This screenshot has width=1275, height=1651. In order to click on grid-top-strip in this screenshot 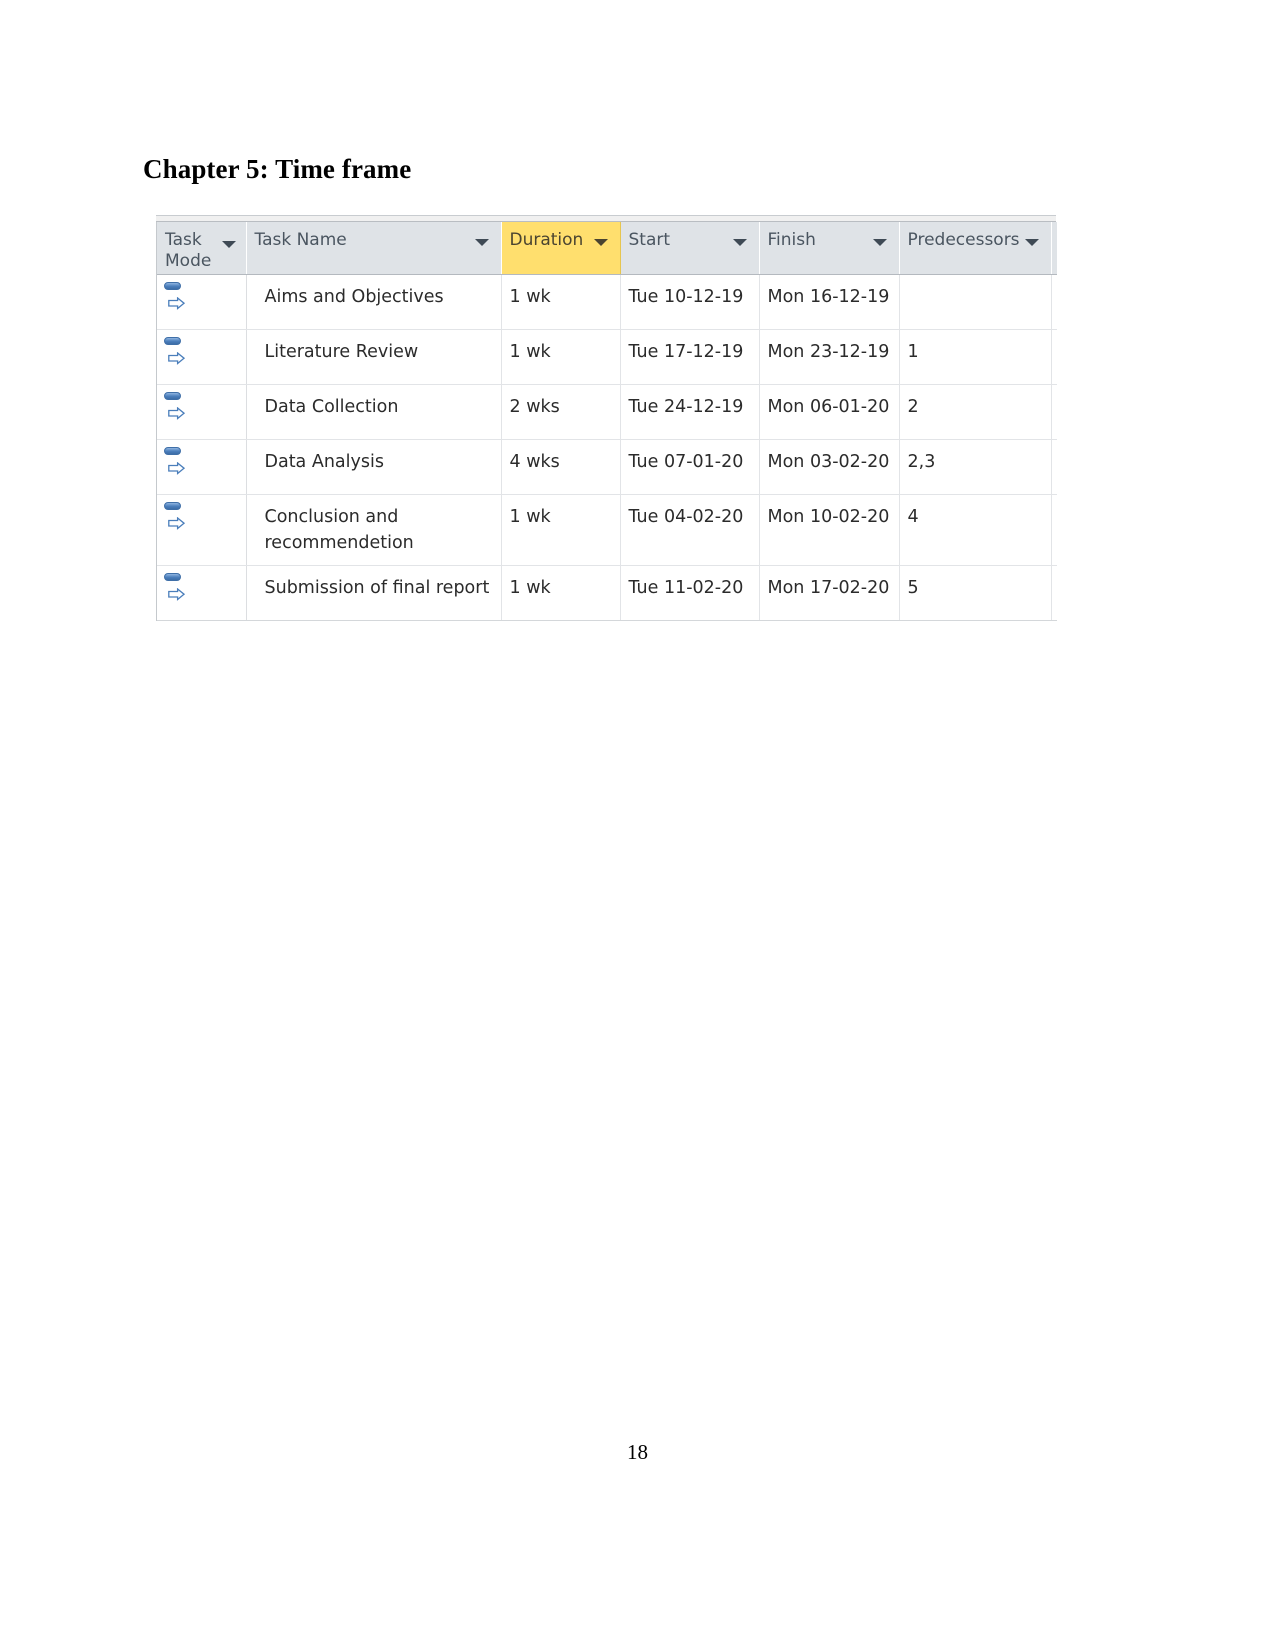, I will do `click(606, 218)`.